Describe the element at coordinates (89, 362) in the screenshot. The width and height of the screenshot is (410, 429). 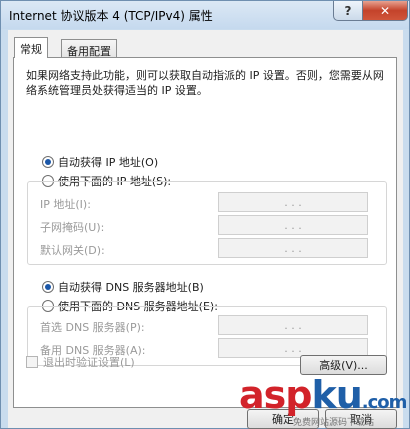
I see `validate-on-exit-label: 退出时验证设置(L)` at that location.